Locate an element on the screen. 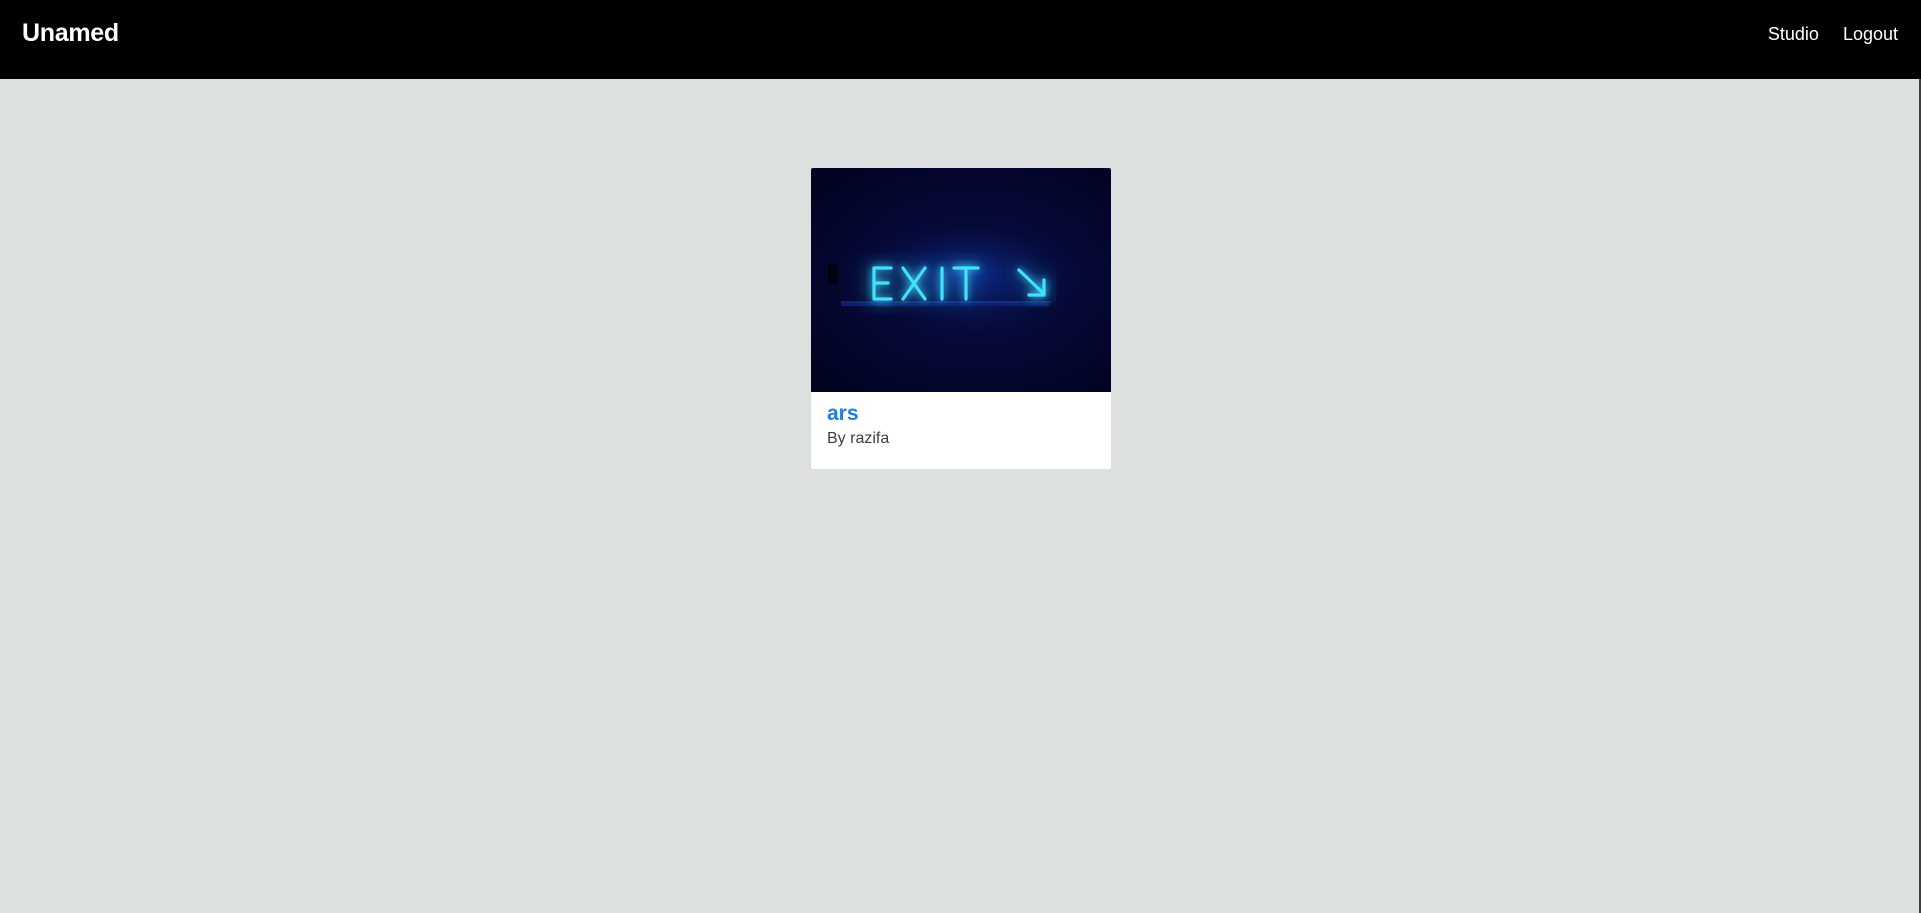 This screenshot has height=913, width=1921. card-author: By razifa is located at coordinates (858, 438).